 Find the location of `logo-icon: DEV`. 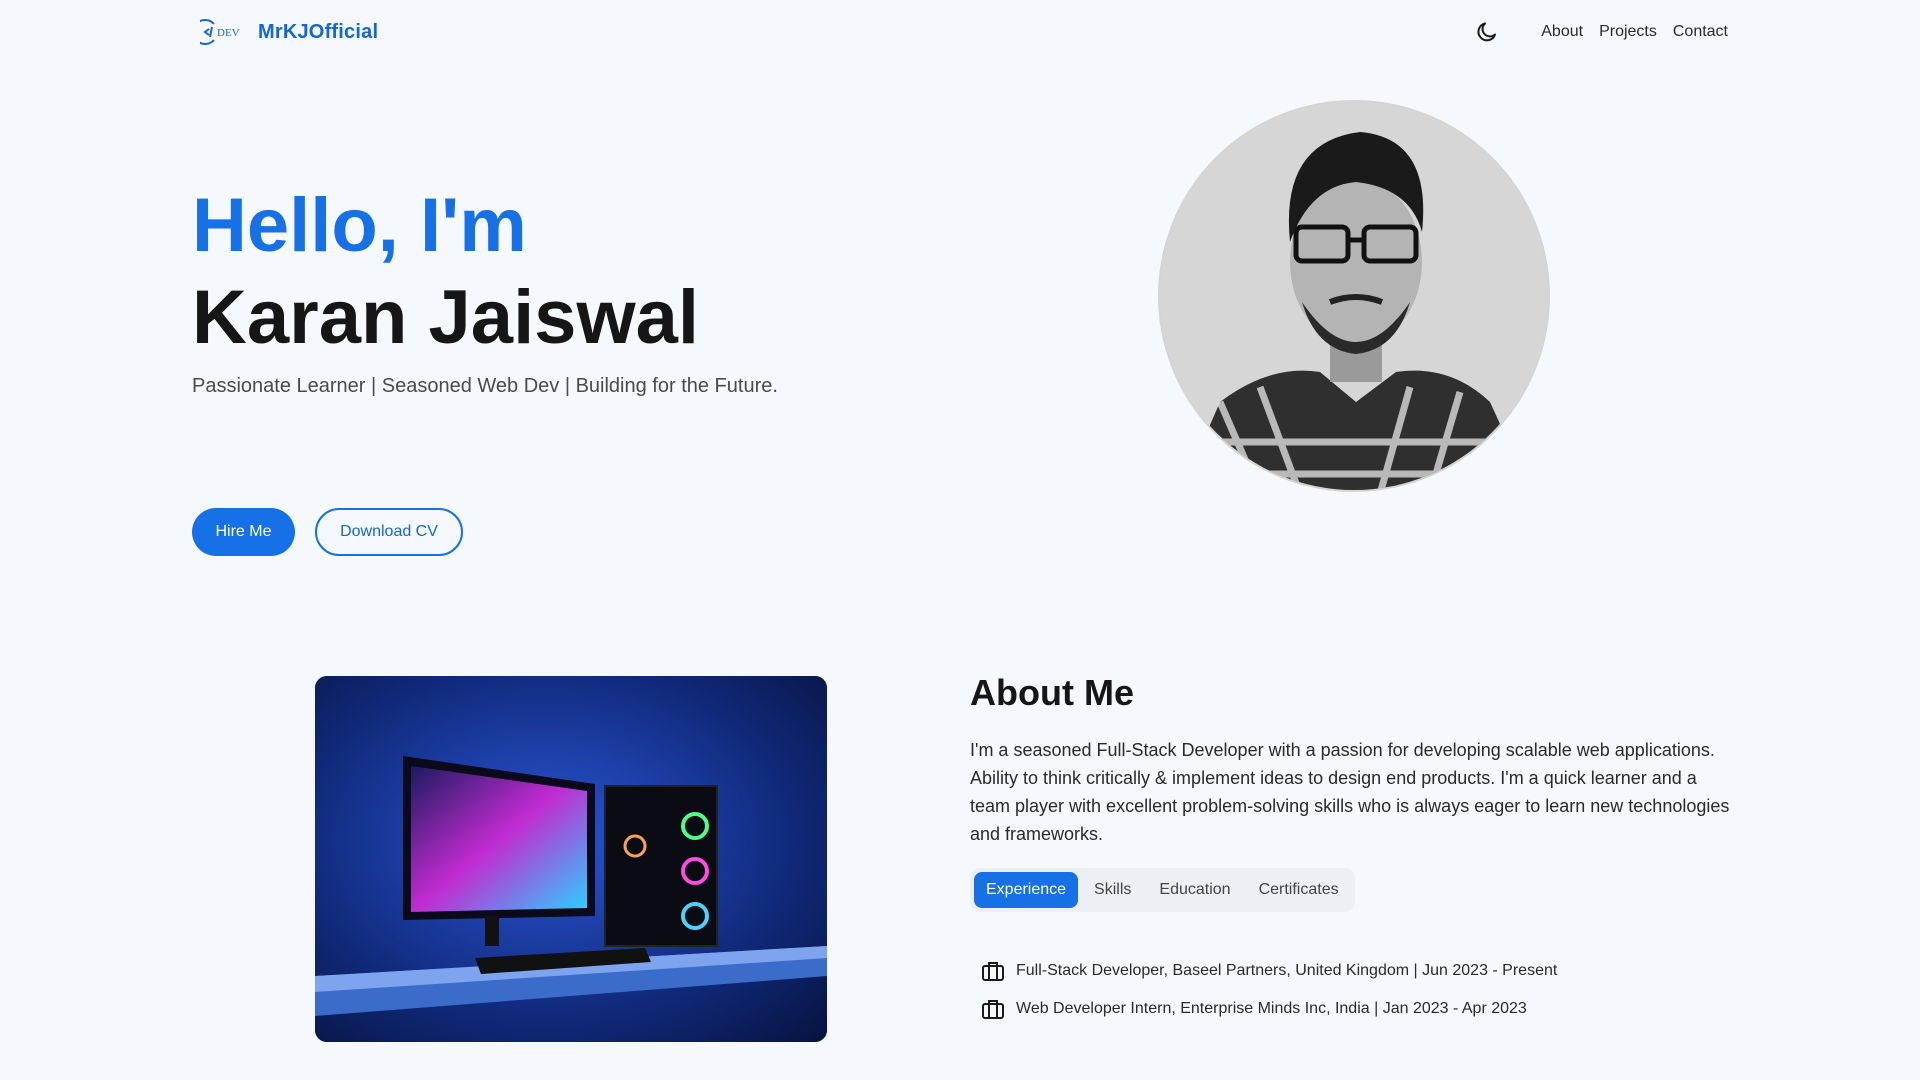

logo-icon: DEV is located at coordinates (220, 32).